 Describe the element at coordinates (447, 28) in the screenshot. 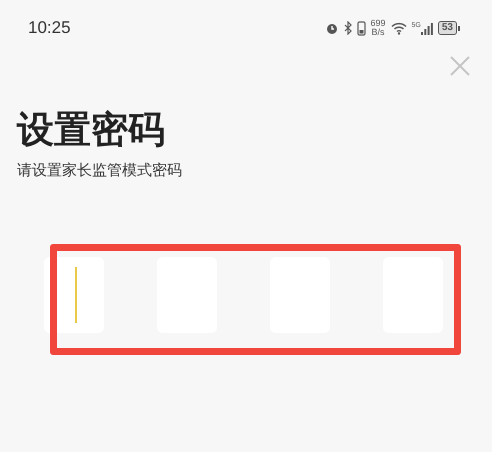

I see `battery-level: 53` at that location.